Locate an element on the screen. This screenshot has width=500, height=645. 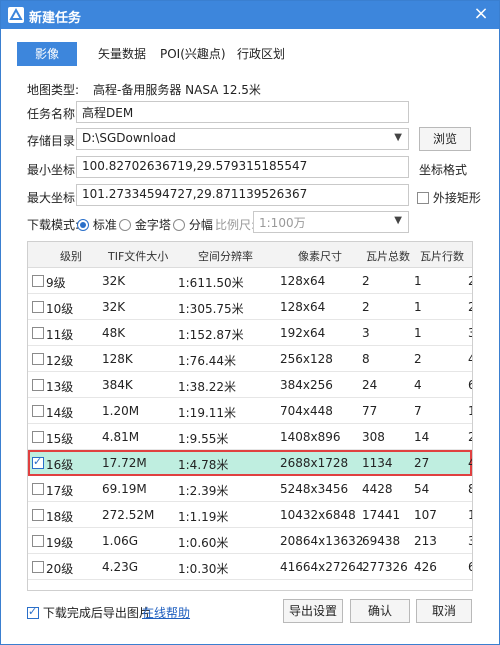
map-type-value: 高程-备用服务器 NASA 12.5米 is located at coordinates (177, 90).